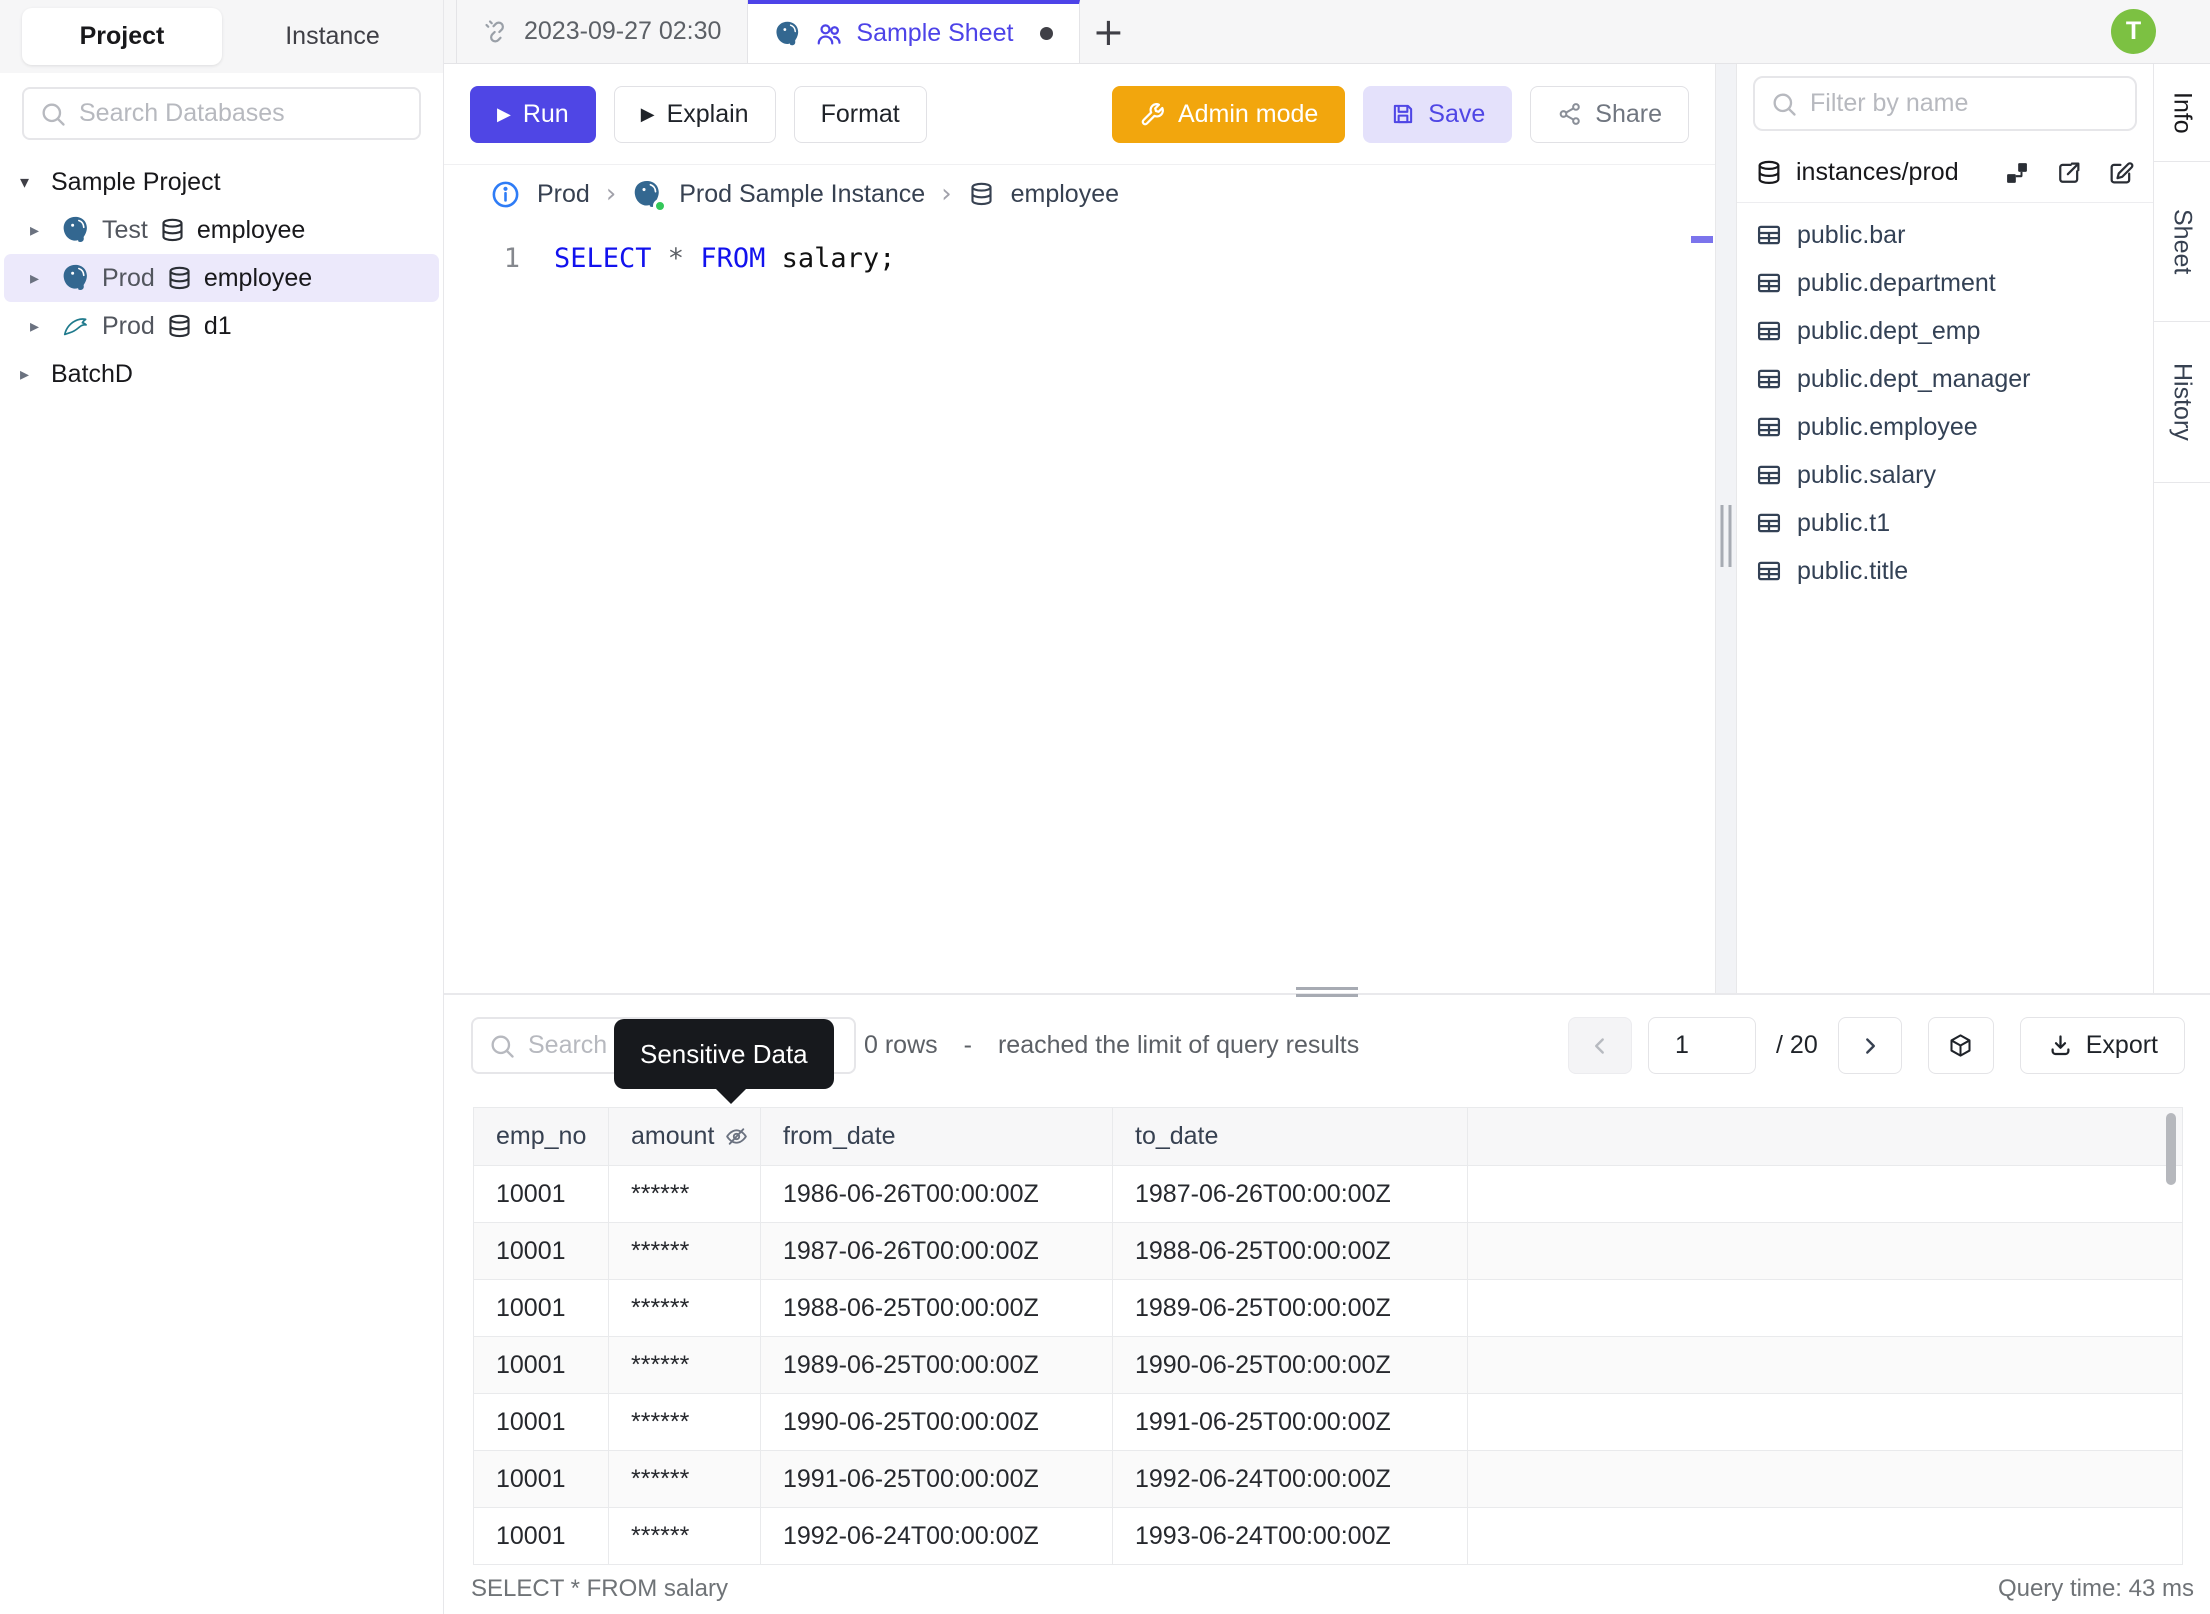 The image size is (2210, 1614). Describe the element at coordinates (936, 1365) in the screenshot. I see `cell-from-date: 1989-06-25T00:00:00Z` at that location.